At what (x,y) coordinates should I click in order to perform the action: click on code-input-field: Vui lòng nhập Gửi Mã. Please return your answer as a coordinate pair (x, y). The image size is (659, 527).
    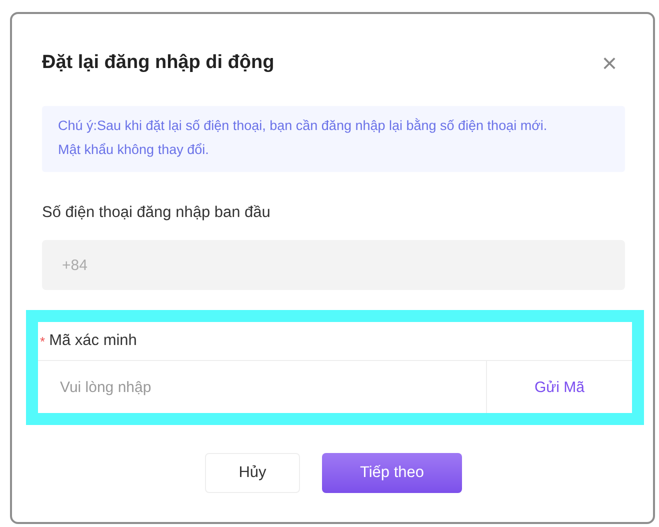
    Looking at the image, I should click on (335, 386).